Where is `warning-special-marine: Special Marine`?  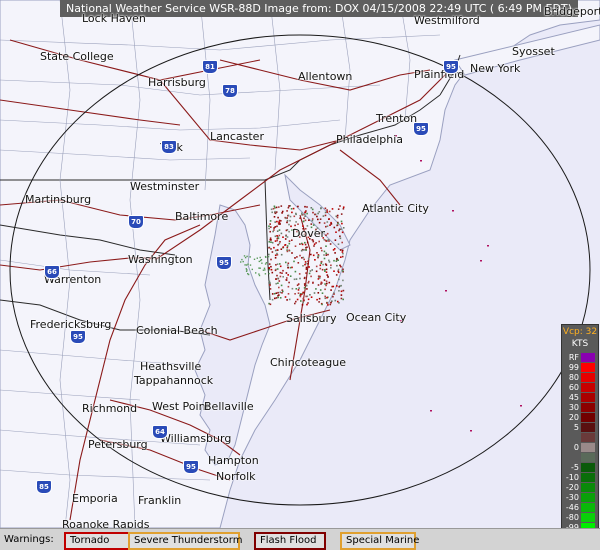 warning-special-marine: Special Marine is located at coordinates (379, 541).